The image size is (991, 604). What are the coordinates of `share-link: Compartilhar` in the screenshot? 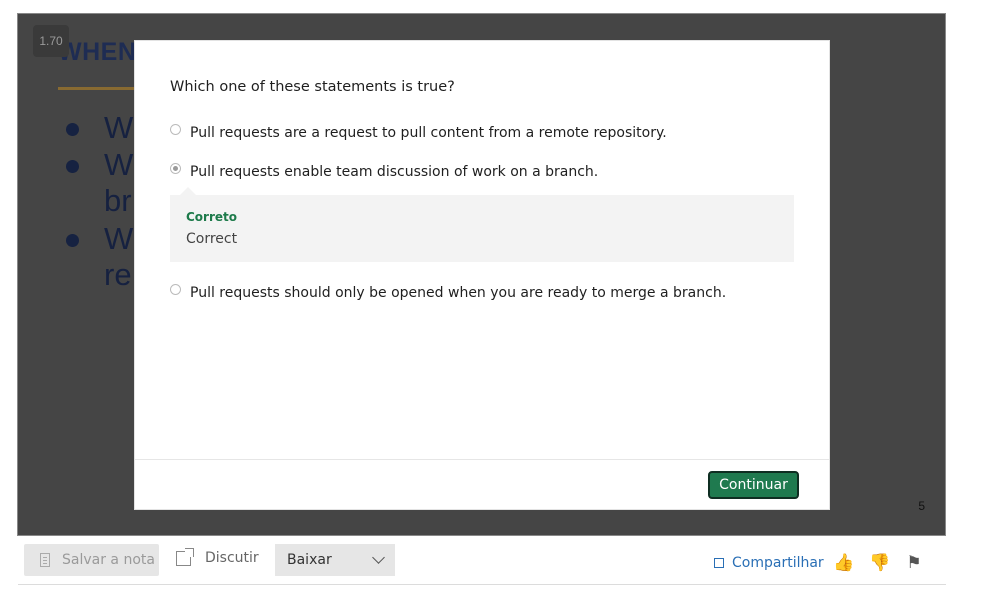 It's located at (769, 563).